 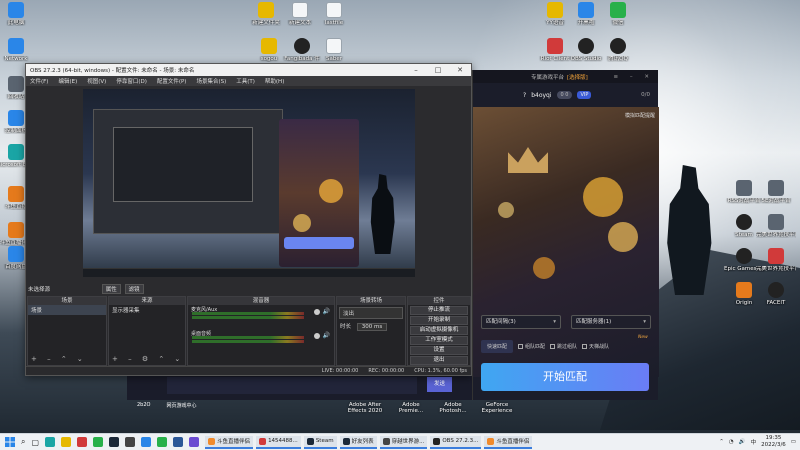 I want to click on desktop-icon: lastfile, so click(x=334, y=14).